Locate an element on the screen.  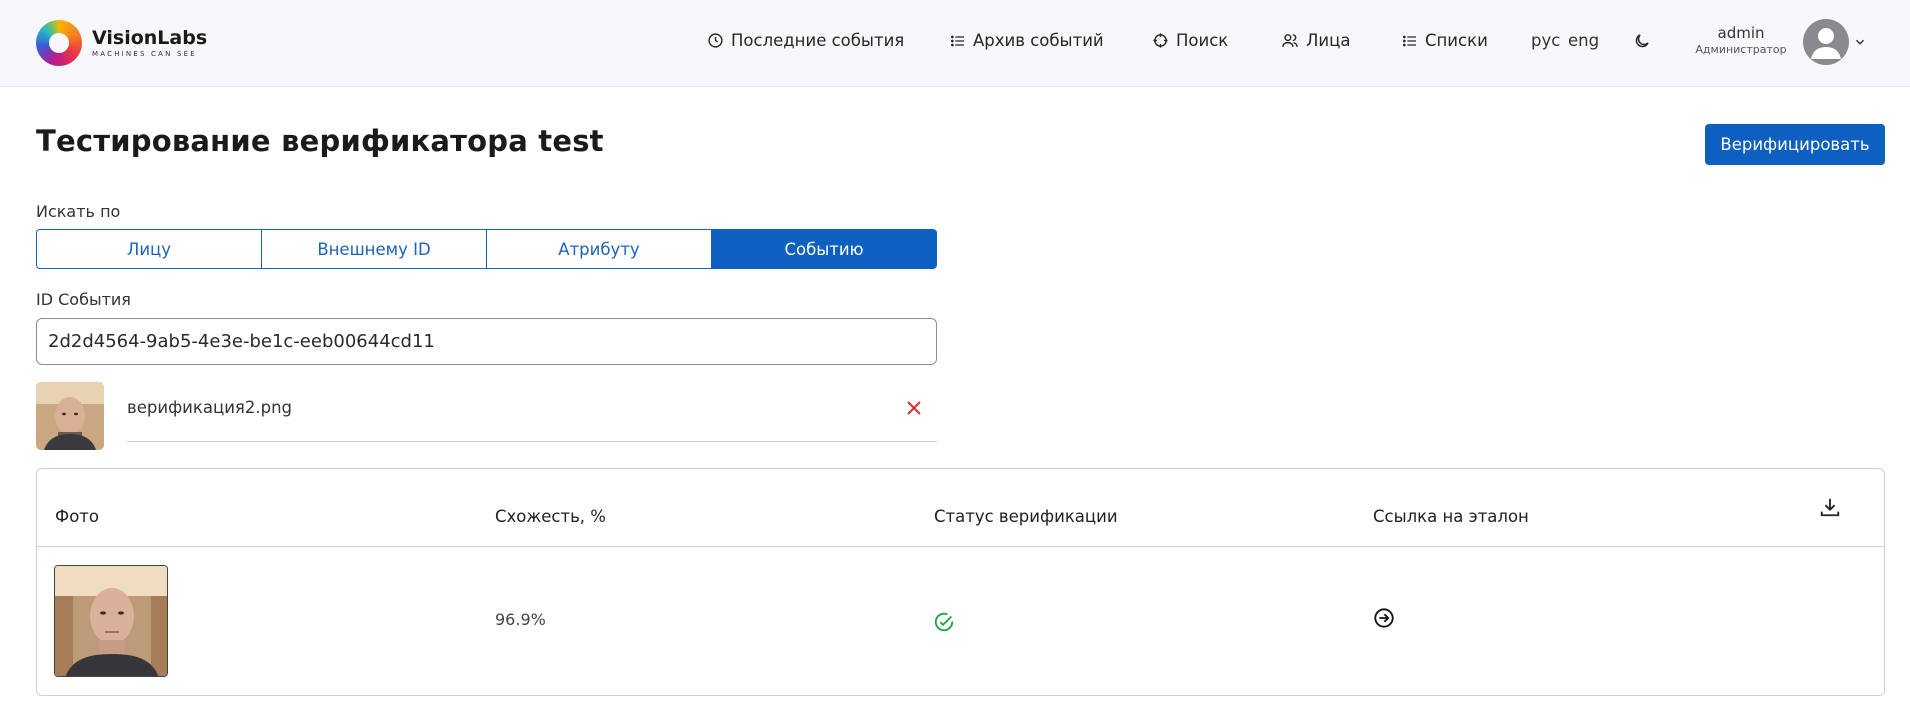
column-header-photo: Фото is located at coordinates (77, 516).